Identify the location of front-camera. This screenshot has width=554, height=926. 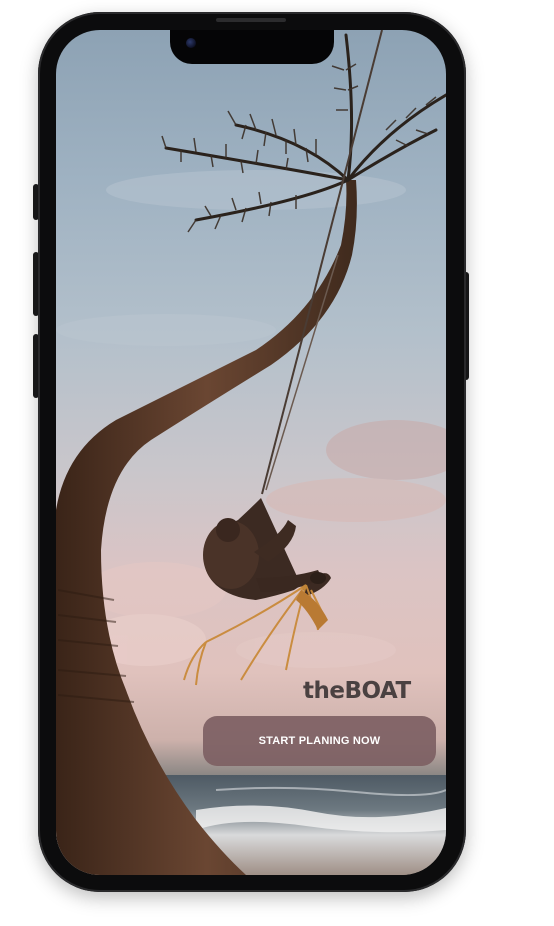
(191, 43).